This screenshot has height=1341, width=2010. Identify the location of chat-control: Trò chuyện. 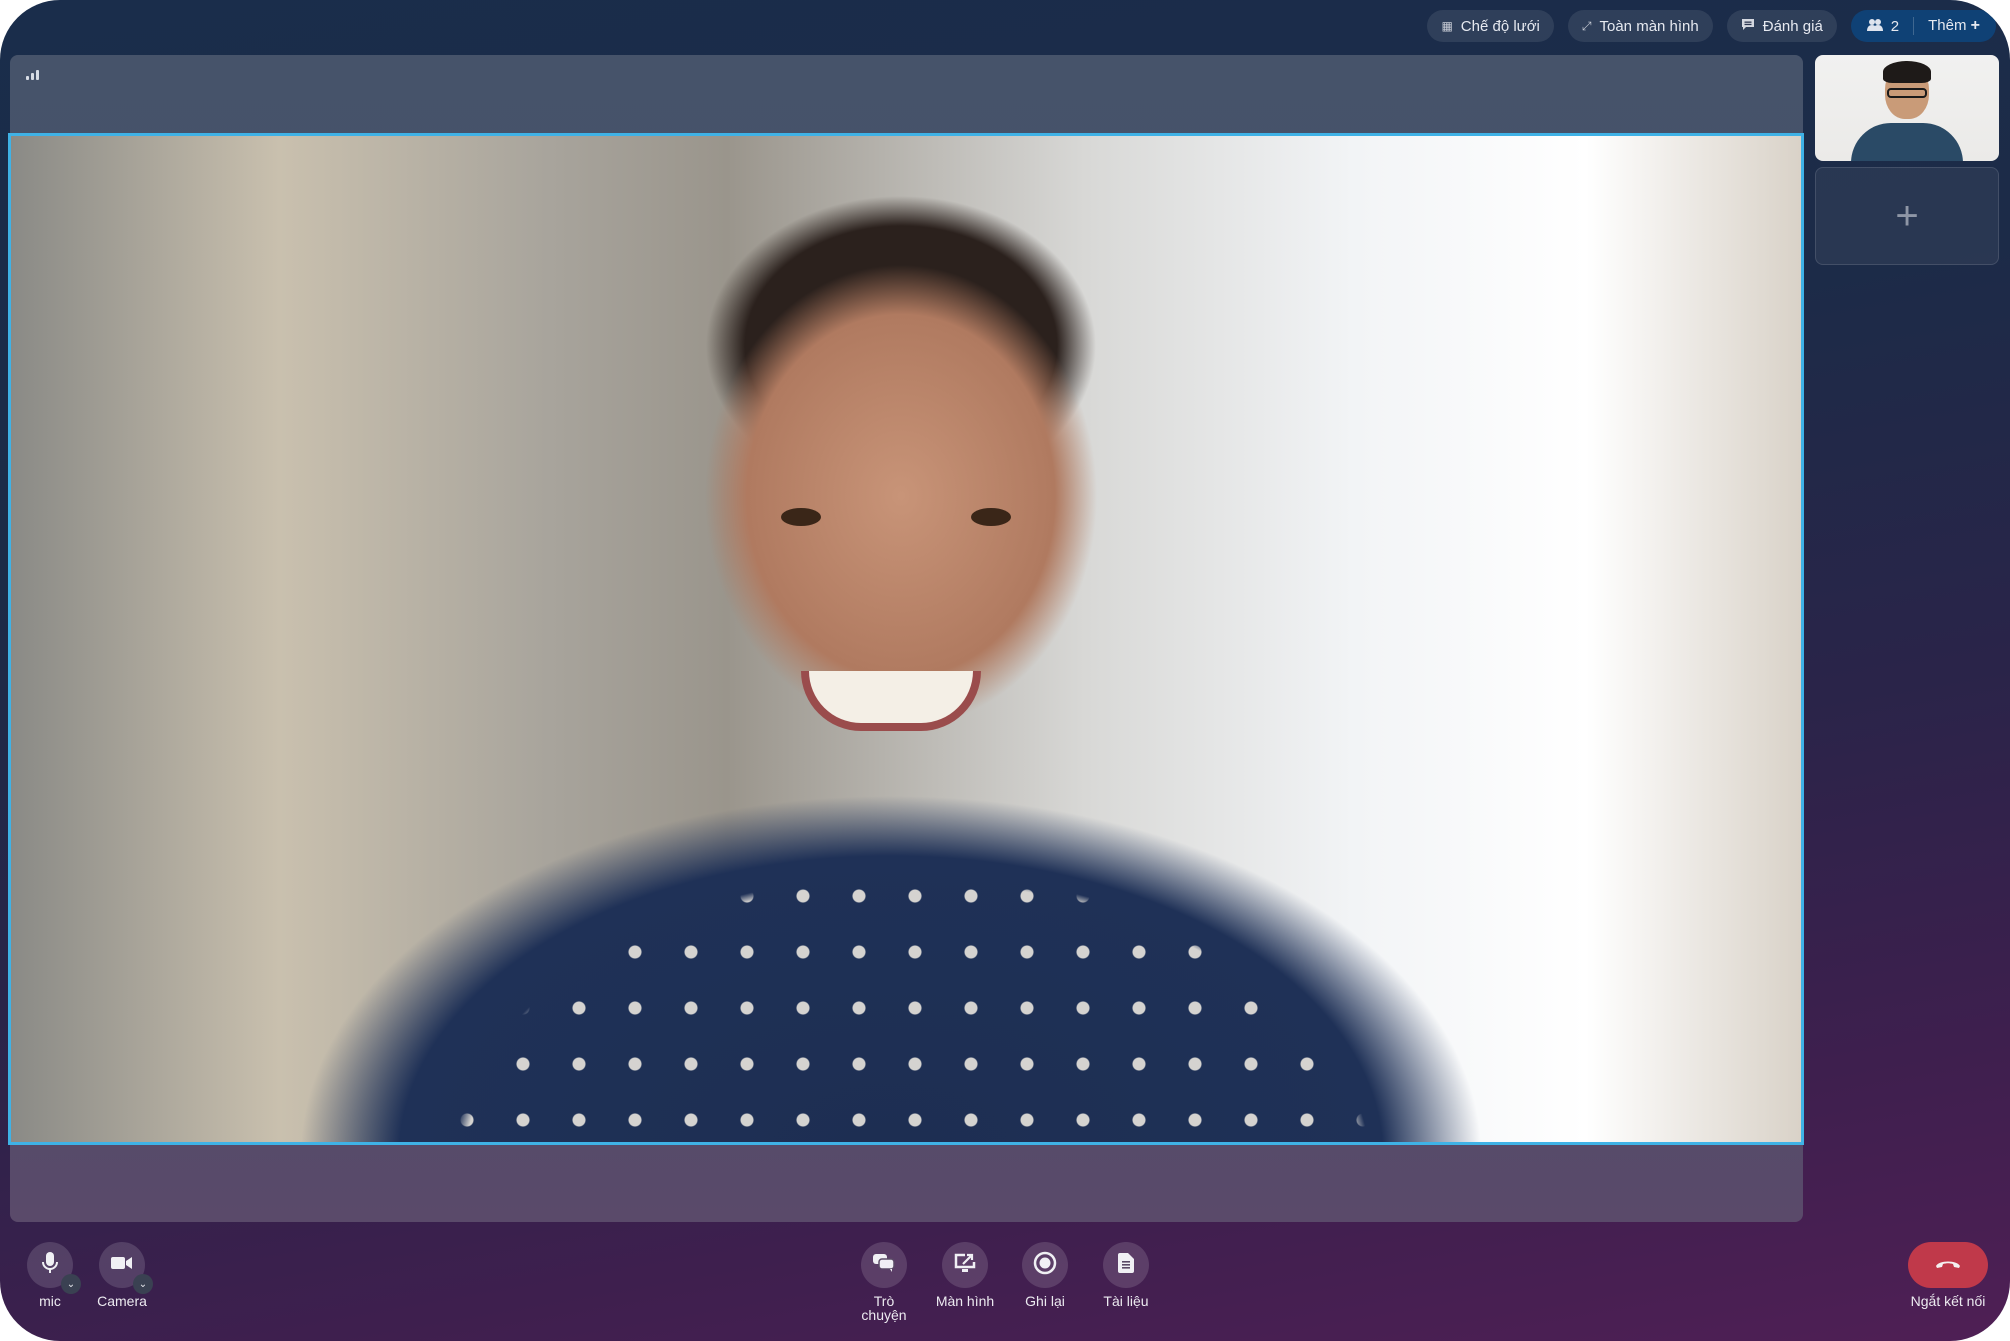
(884, 1282).